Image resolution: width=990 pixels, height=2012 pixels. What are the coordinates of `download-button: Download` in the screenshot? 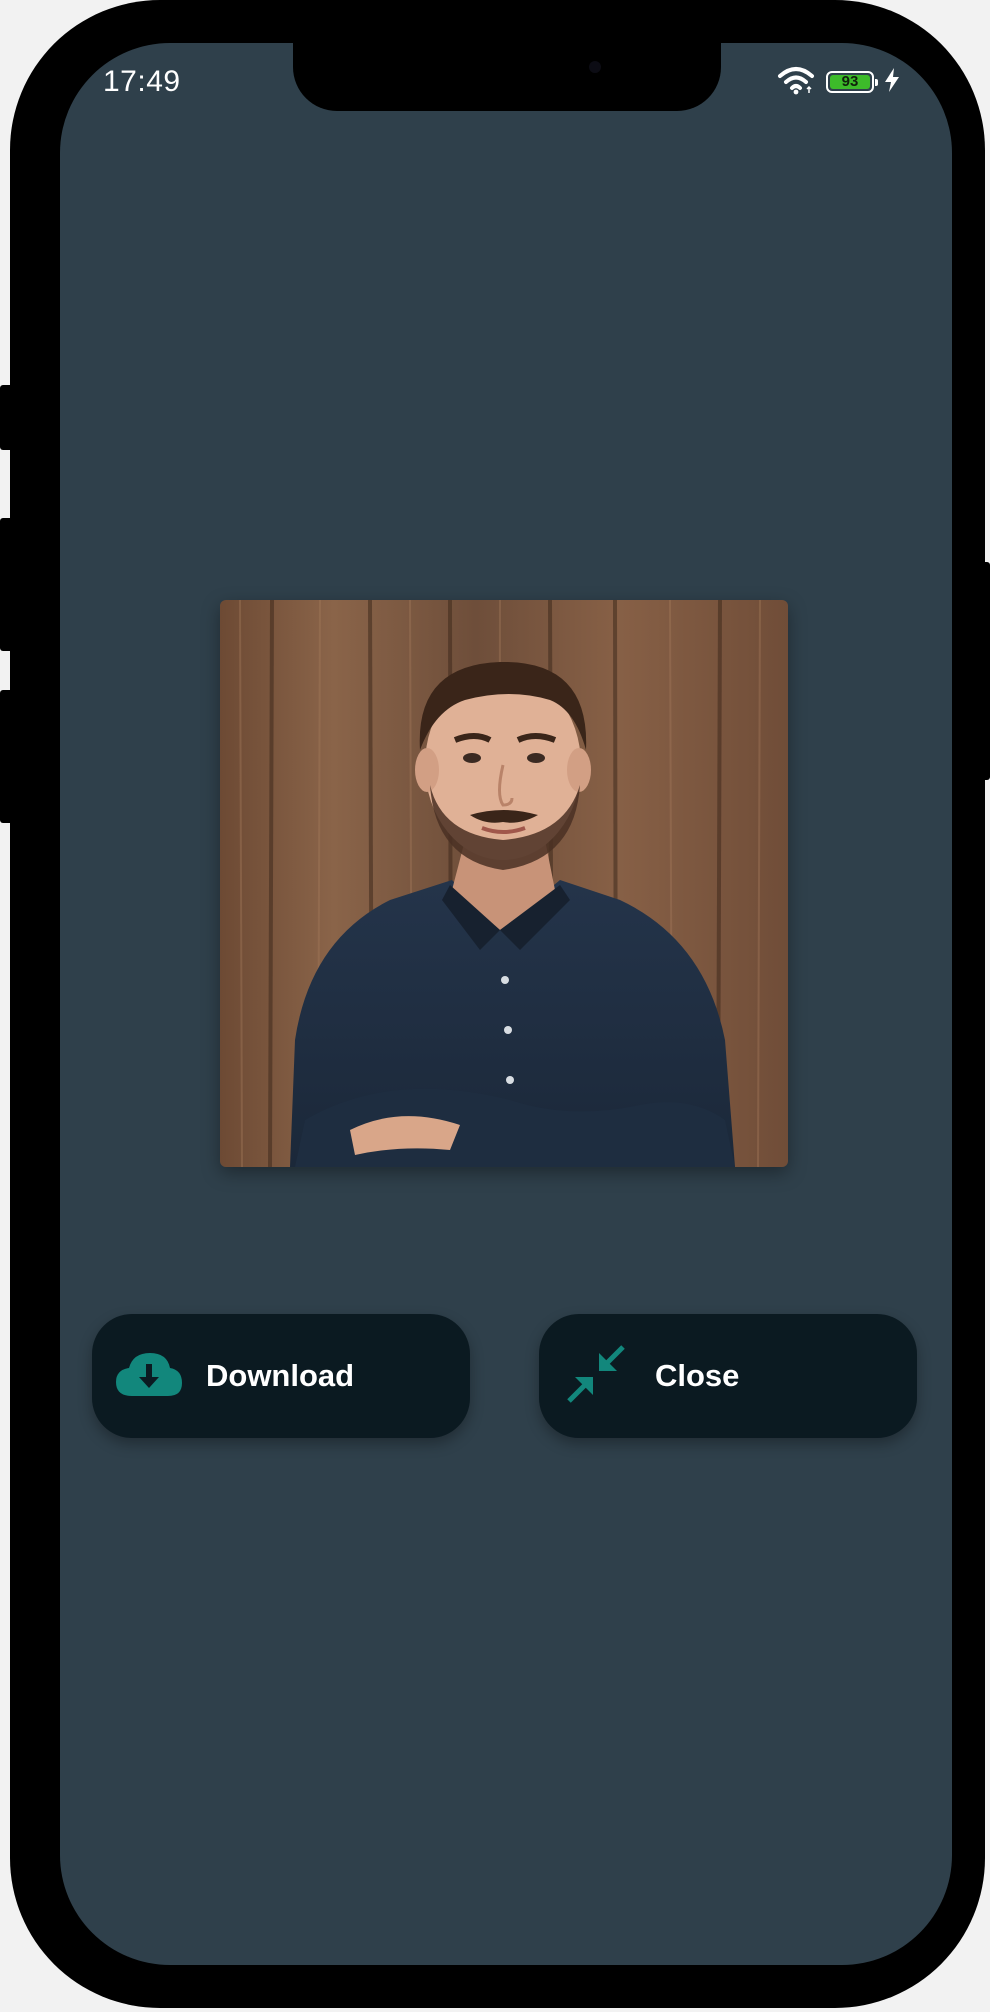 It's located at (281, 1376).